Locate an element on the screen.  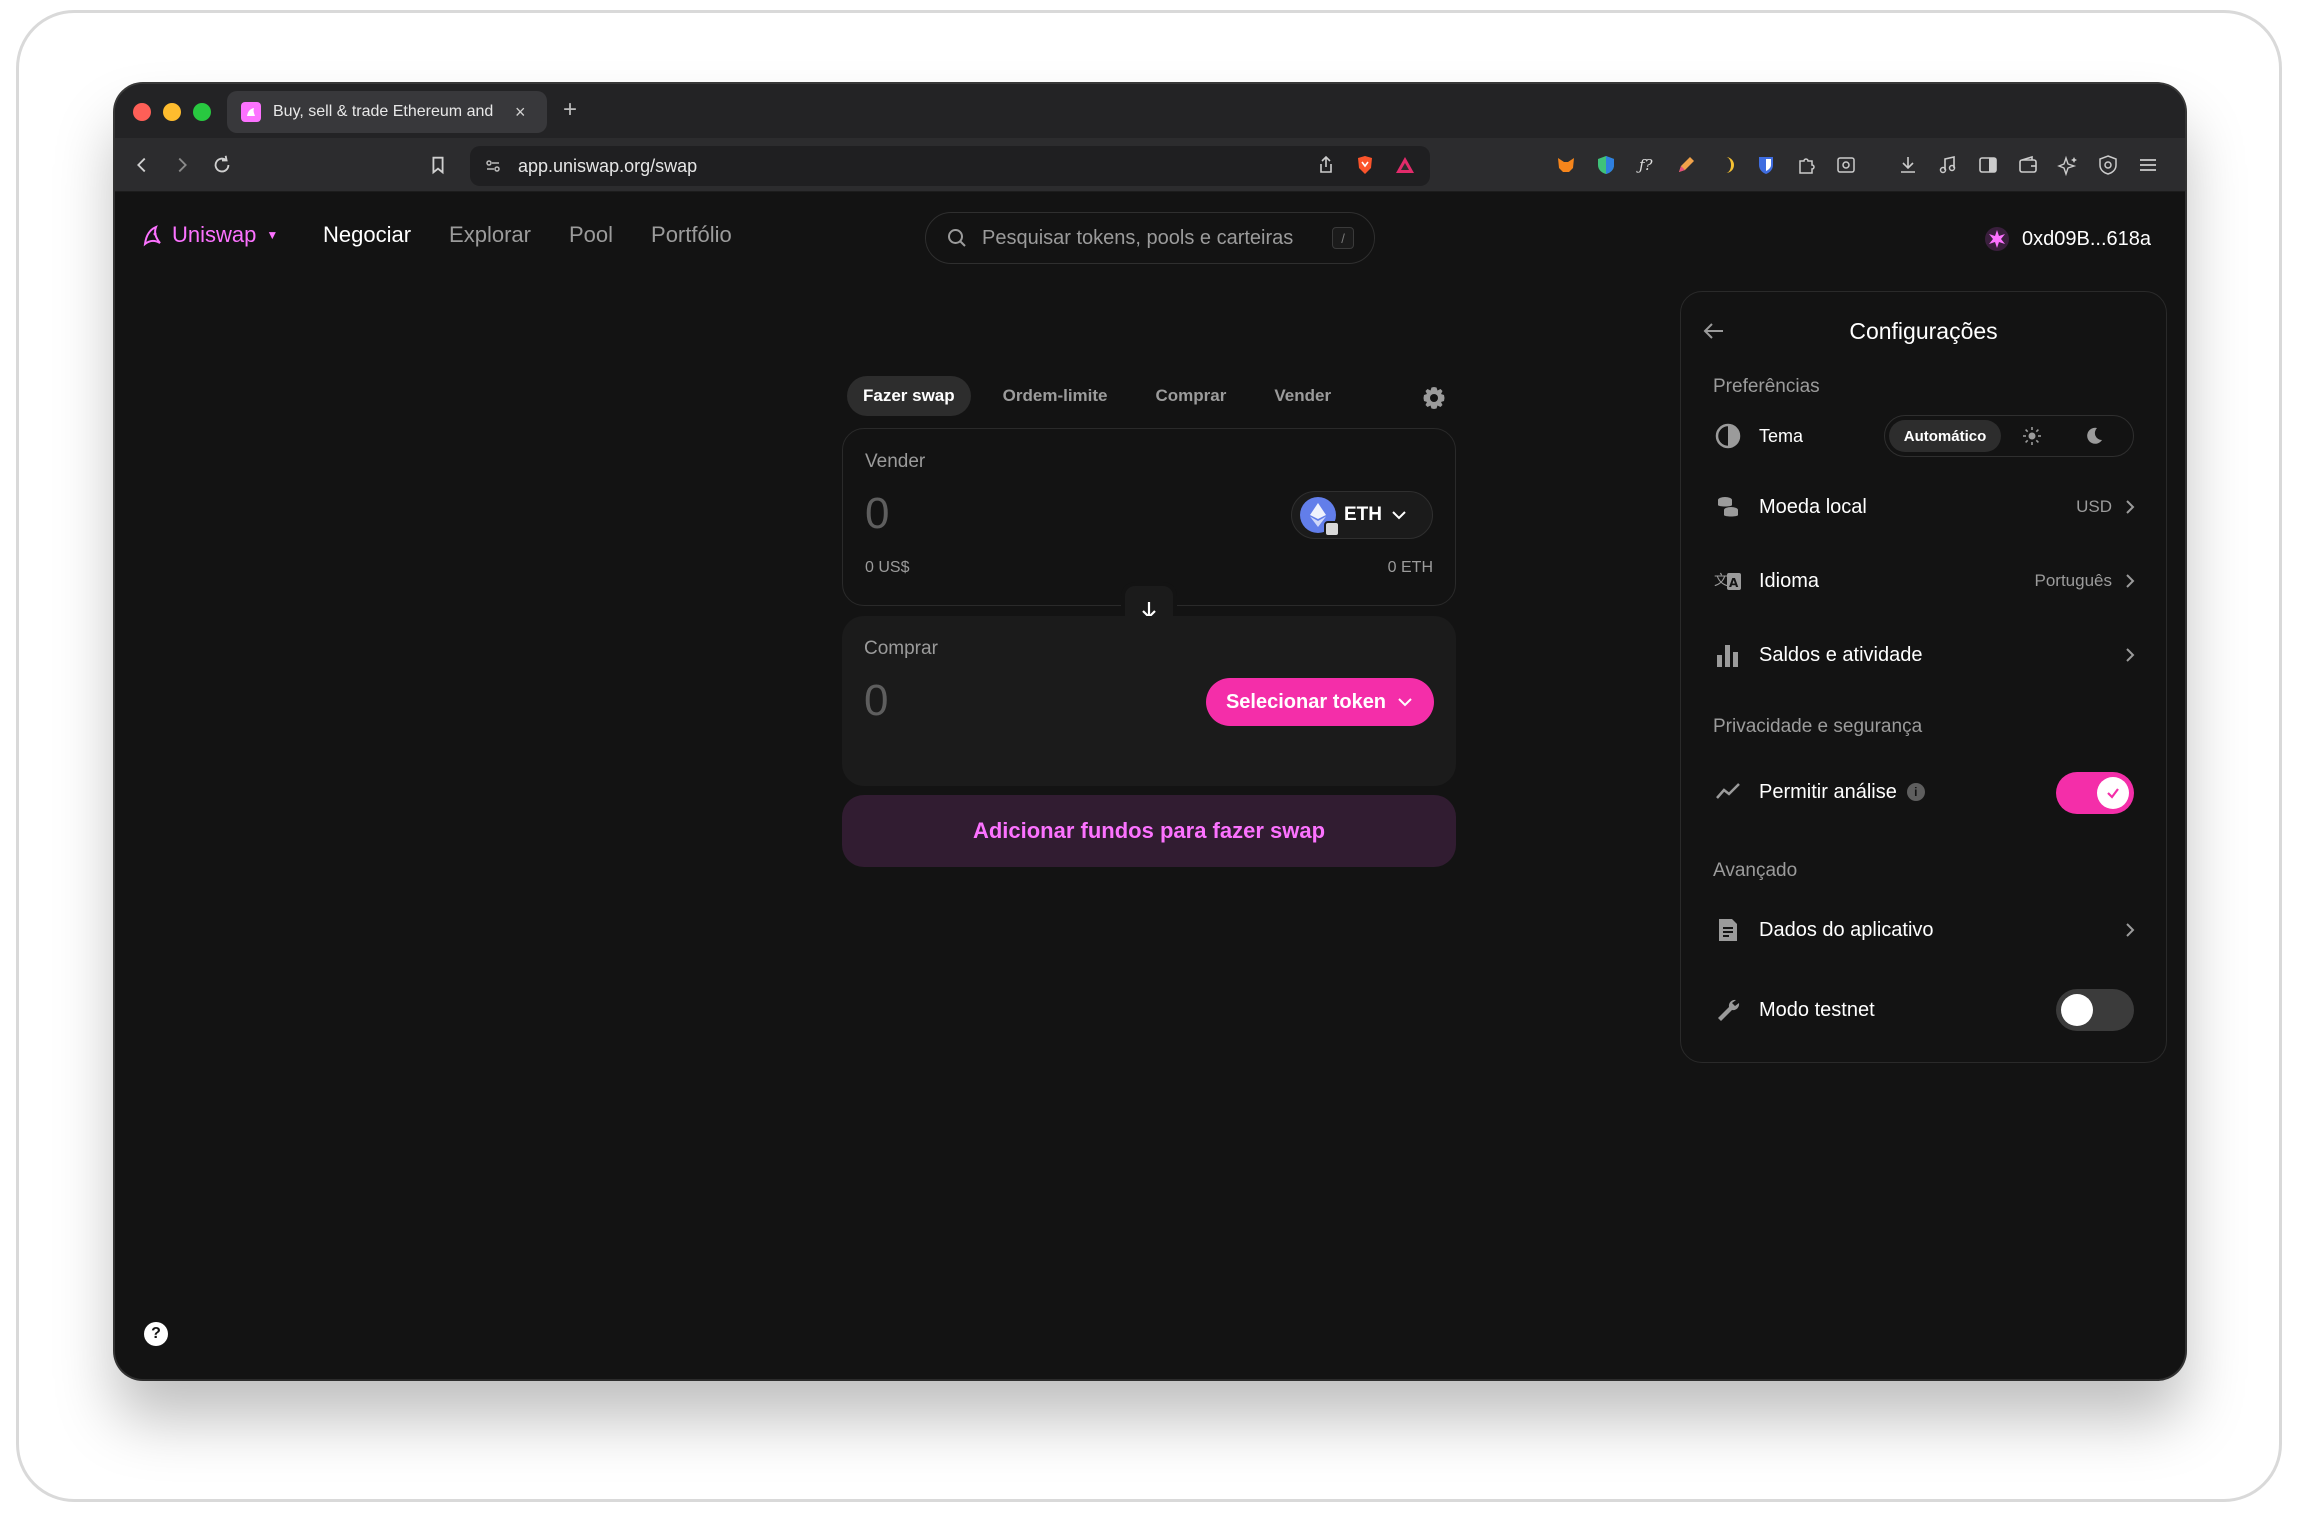
download-icon is located at coordinates (1908, 165).